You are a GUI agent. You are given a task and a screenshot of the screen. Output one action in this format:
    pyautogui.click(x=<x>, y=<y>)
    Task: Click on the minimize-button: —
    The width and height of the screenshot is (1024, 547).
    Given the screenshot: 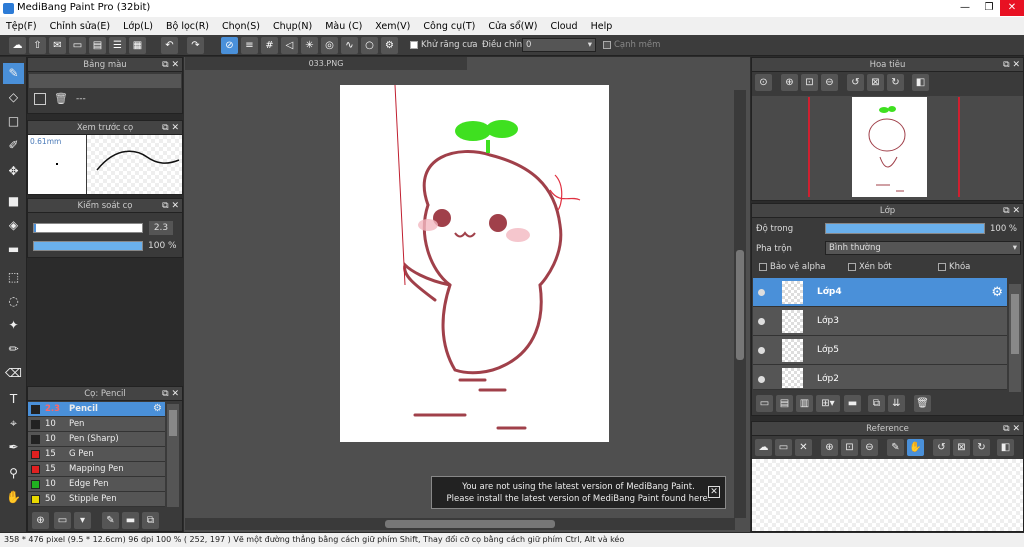 What is the action you would take?
    pyautogui.click(x=965, y=8)
    